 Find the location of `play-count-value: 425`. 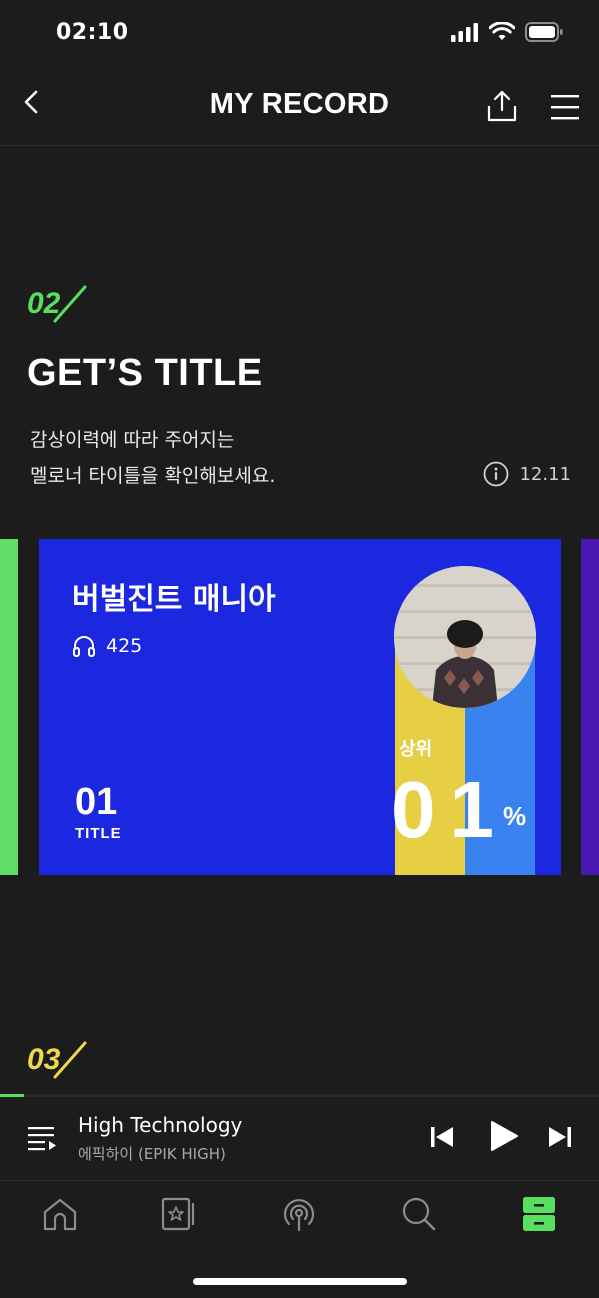

play-count-value: 425 is located at coordinates (124, 646).